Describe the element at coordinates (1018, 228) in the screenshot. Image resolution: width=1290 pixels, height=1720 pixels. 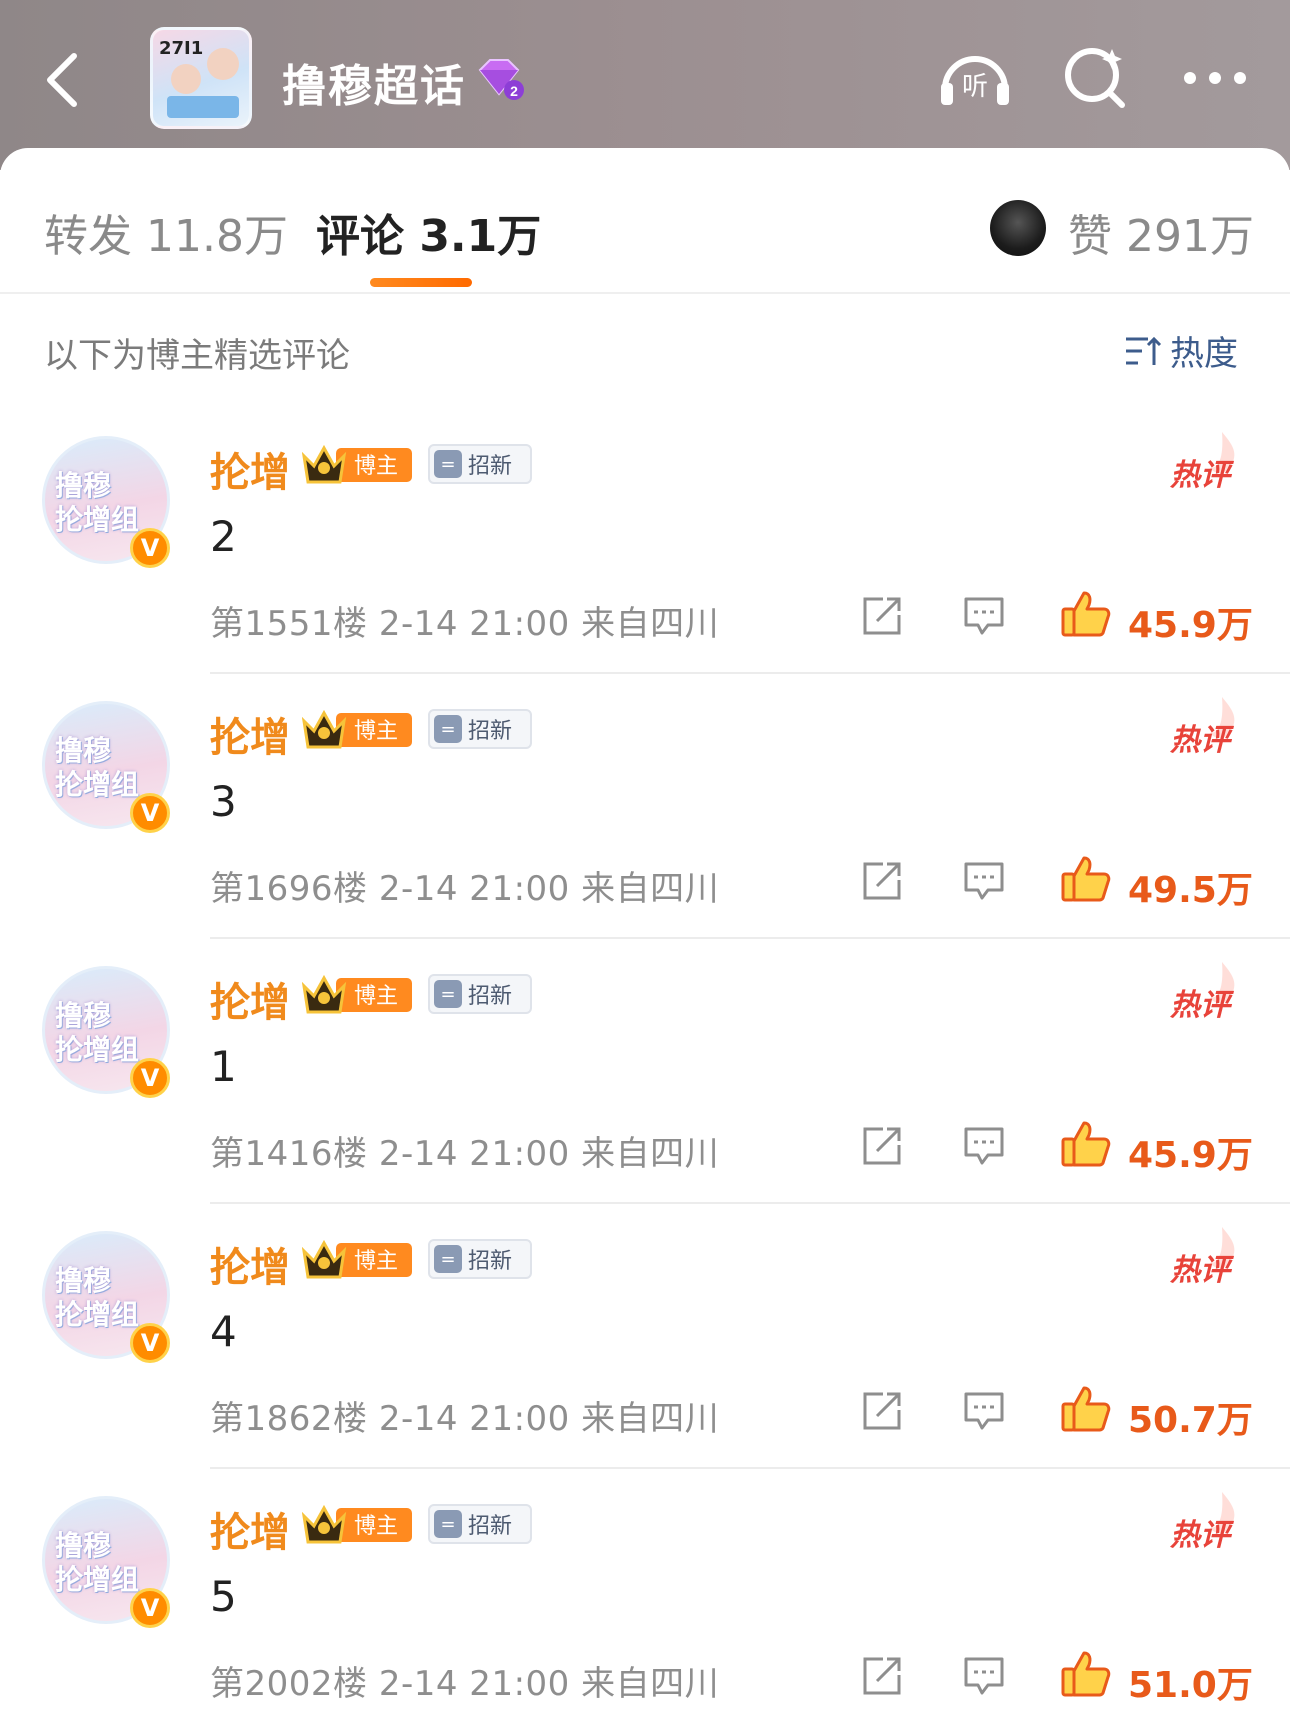
I see `liker-avatar` at that location.